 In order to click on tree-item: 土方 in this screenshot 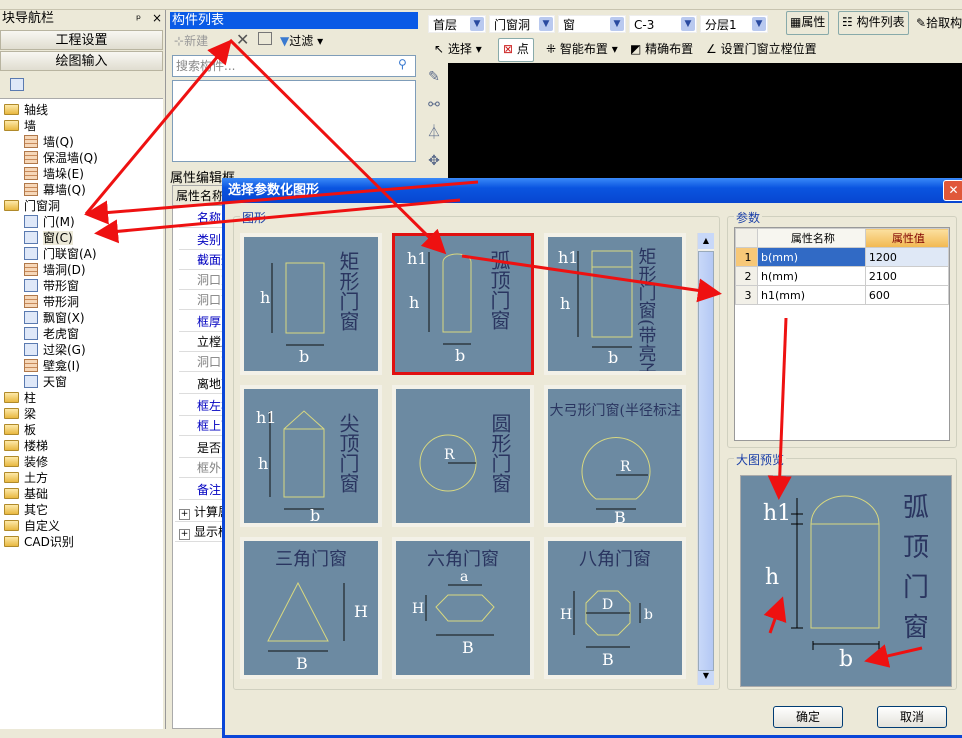, I will do `click(26, 478)`.